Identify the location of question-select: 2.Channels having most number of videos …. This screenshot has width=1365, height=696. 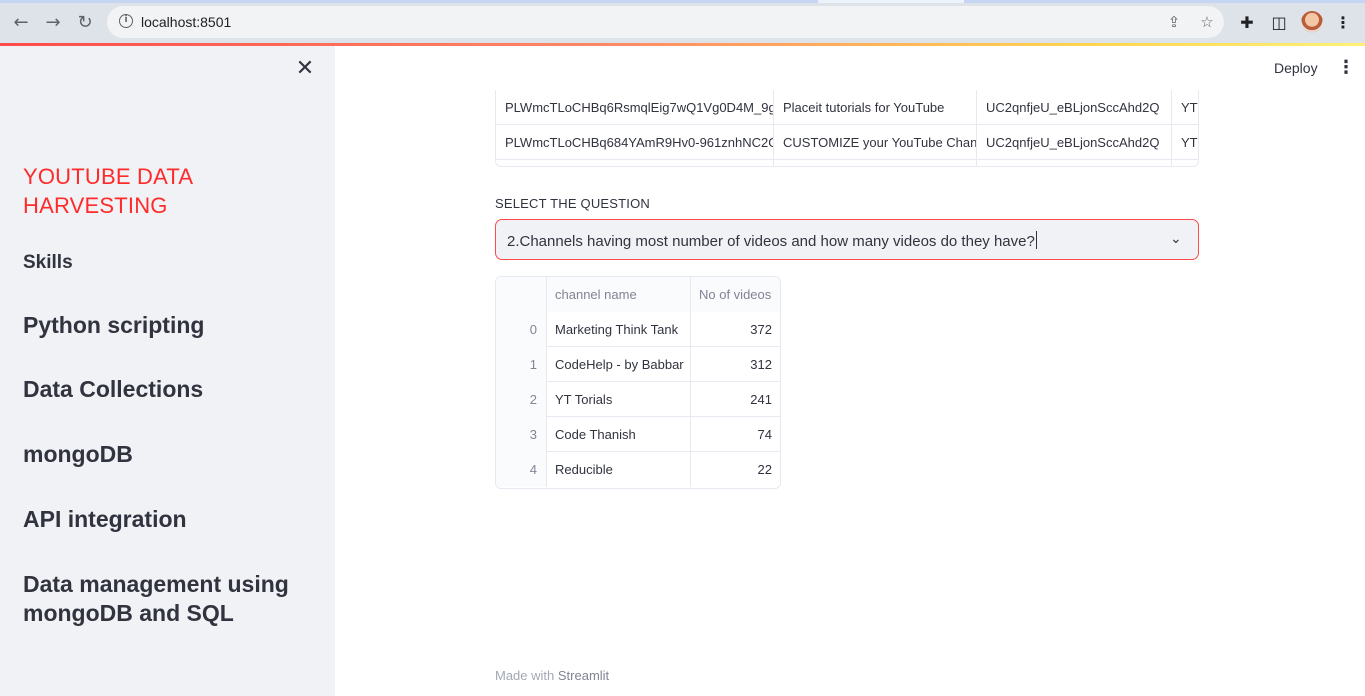
(847, 239).